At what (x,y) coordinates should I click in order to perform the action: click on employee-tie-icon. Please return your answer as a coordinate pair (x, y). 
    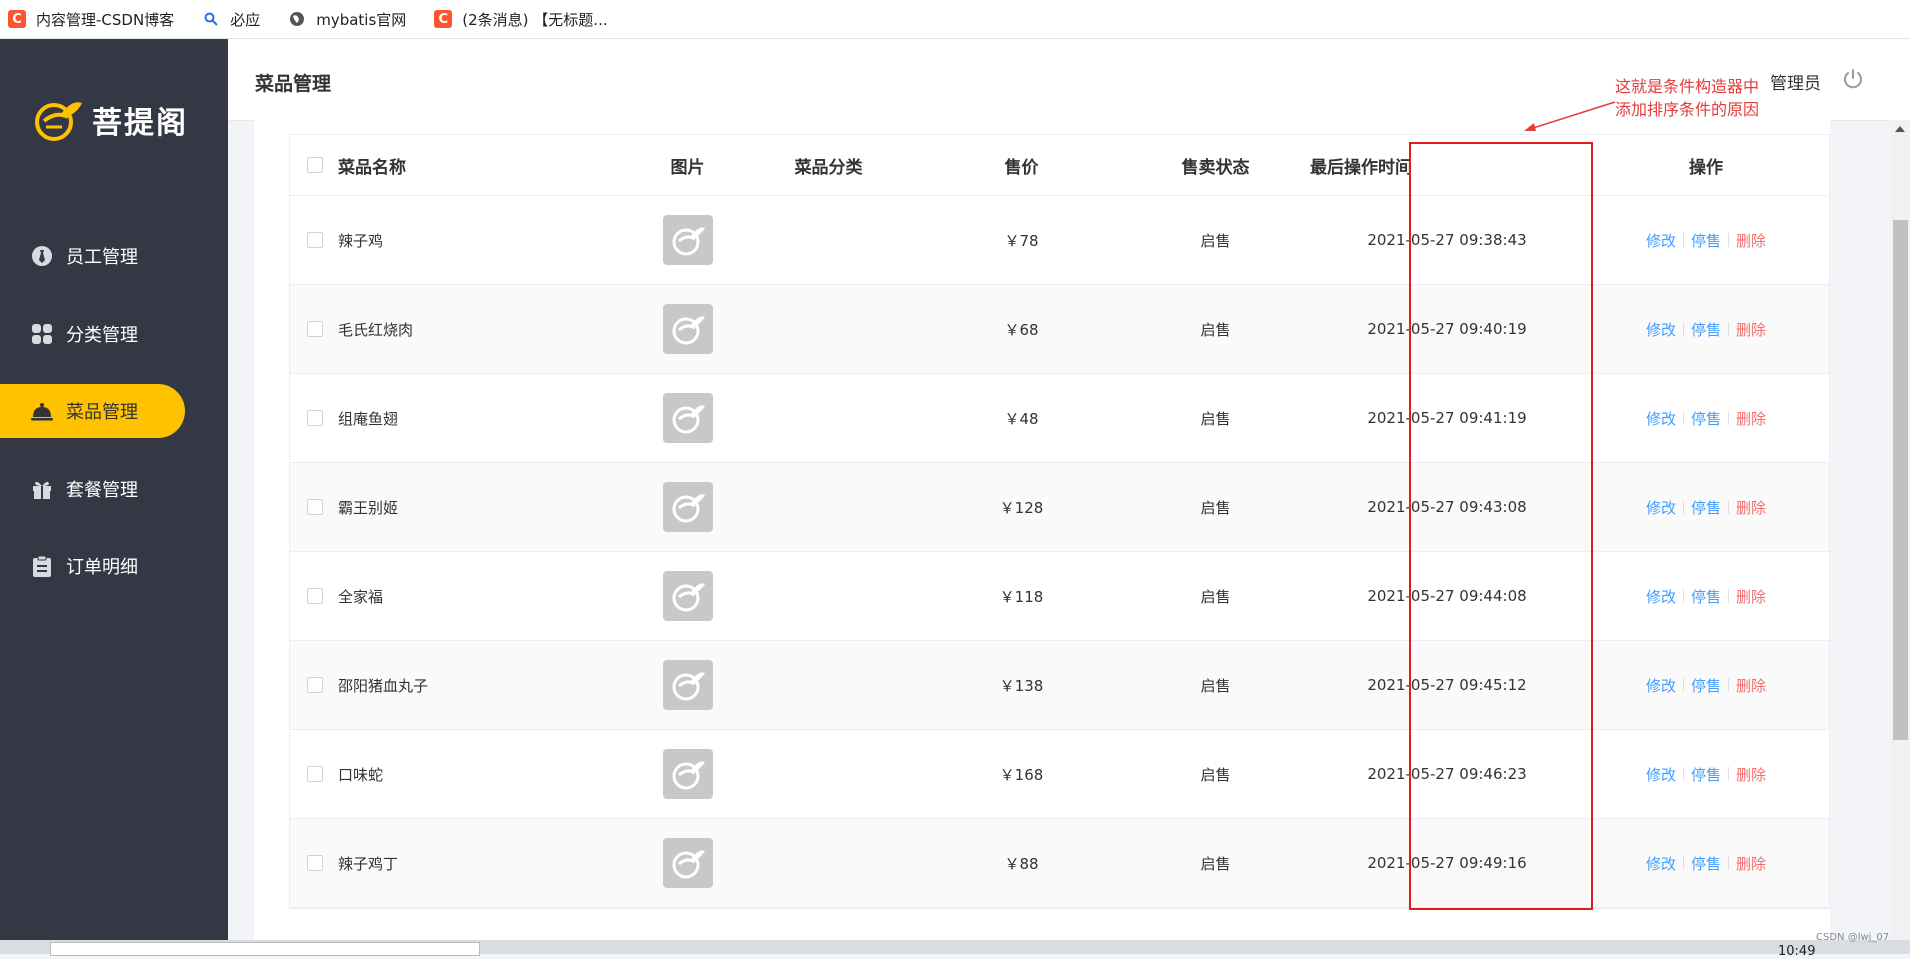
    Looking at the image, I should click on (42, 256).